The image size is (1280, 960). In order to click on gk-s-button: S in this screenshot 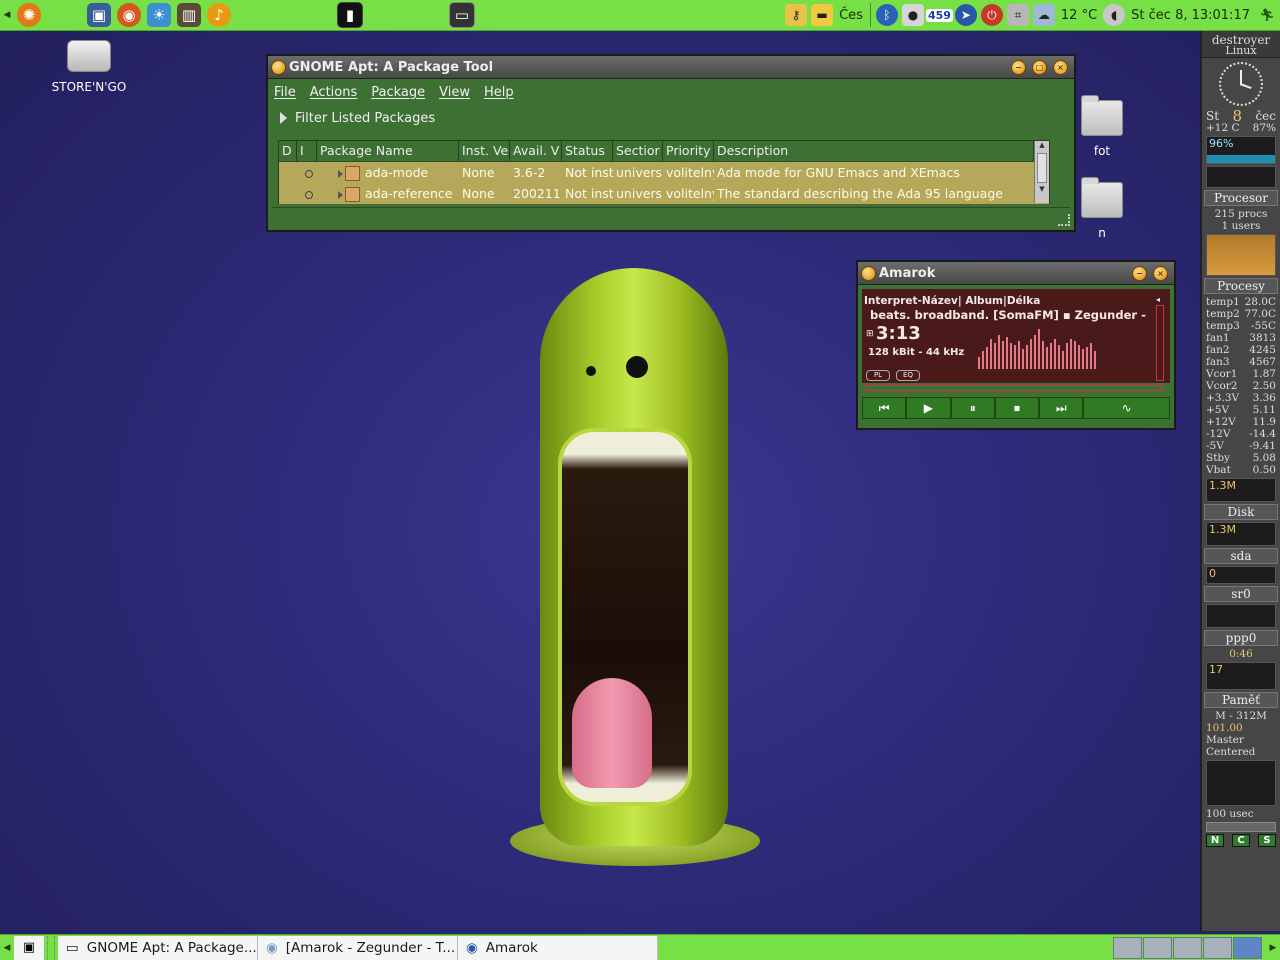, I will do `click(1267, 840)`.